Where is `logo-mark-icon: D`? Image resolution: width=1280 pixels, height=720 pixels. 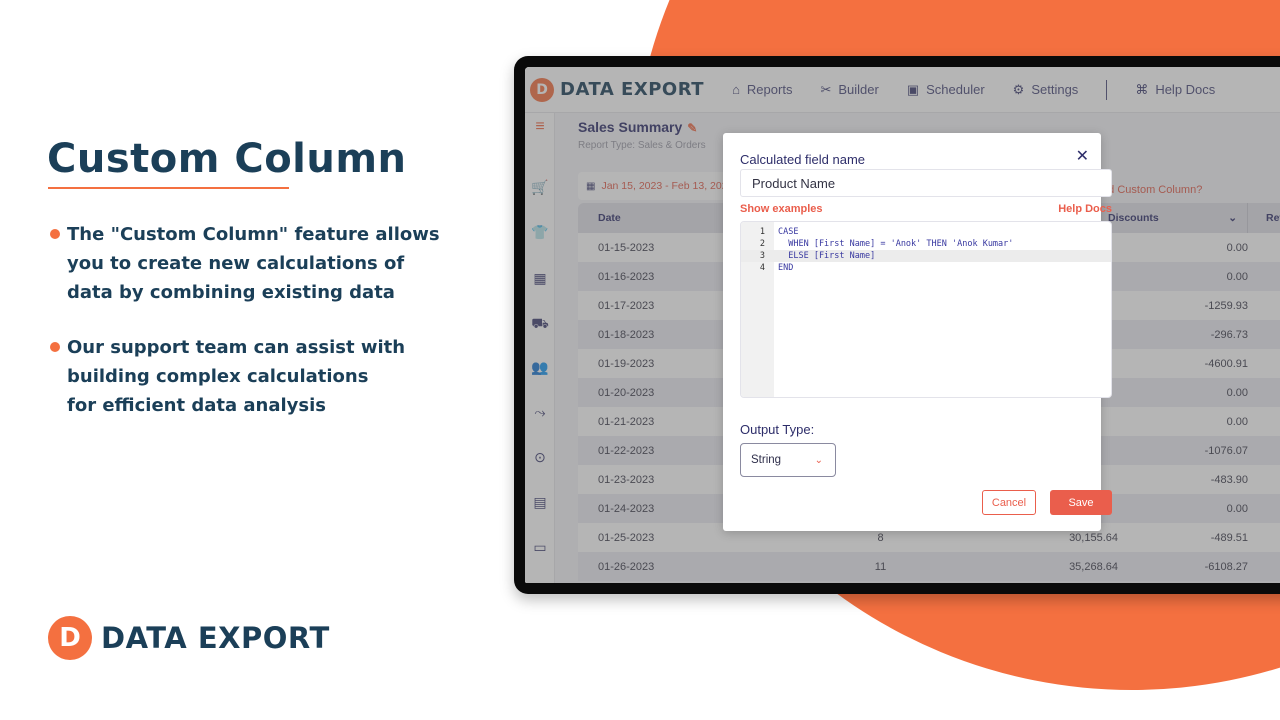 logo-mark-icon: D is located at coordinates (70, 638).